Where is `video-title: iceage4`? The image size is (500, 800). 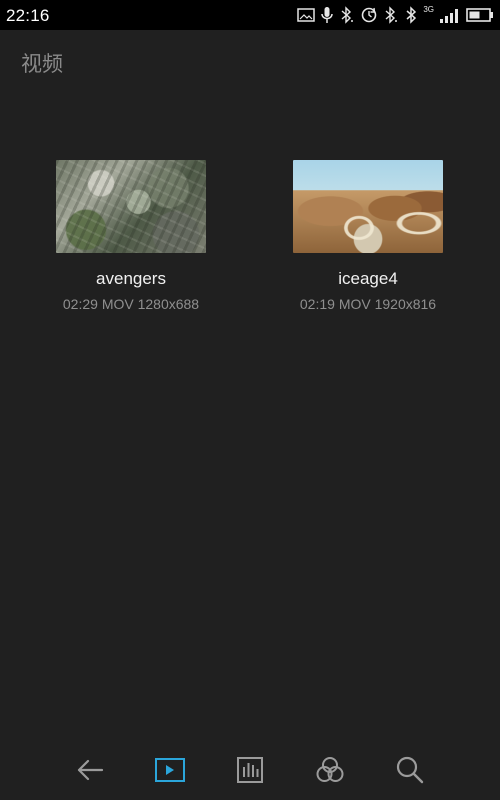
video-title: iceage4 is located at coordinates (368, 279).